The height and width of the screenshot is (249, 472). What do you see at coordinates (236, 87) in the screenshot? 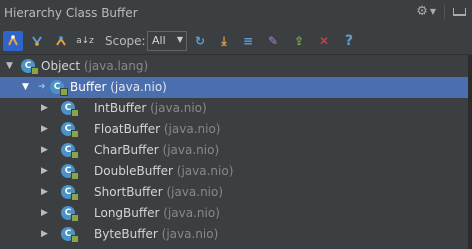
I see `tree-row-buffer: ▼ ➜ C Buffer (java.nio)` at bounding box center [236, 87].